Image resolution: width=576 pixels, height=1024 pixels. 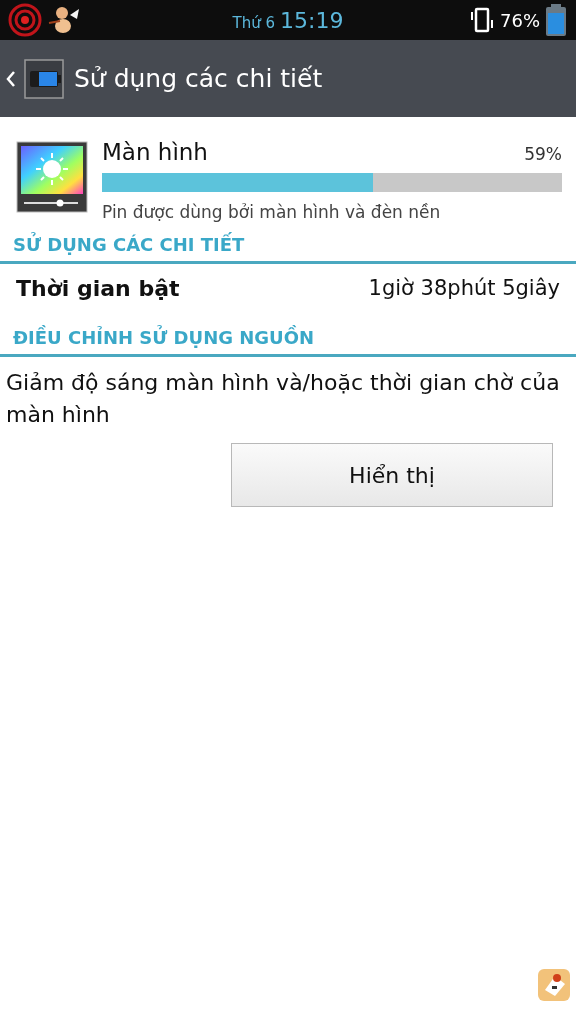 I want to click on battery-percent: 76%, so click(x=520, y=20).